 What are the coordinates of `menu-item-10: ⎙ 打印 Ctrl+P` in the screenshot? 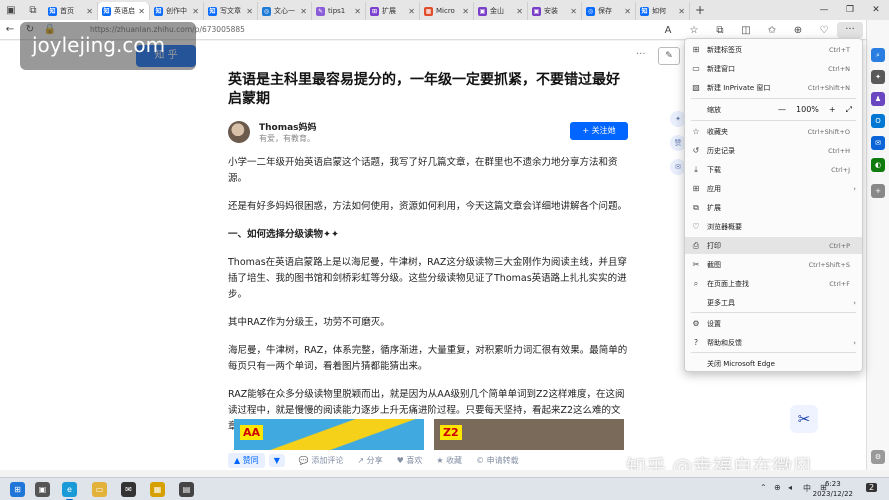 It's located at (773, 245).